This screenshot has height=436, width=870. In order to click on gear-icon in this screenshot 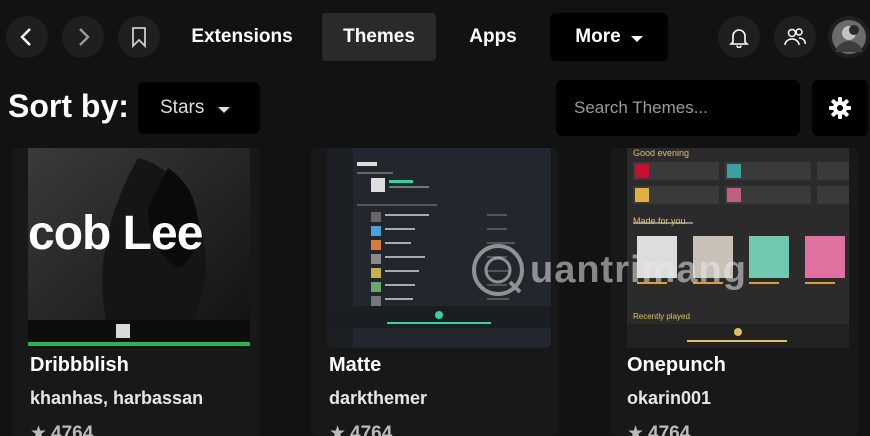, I will do `click(840, 108)`.